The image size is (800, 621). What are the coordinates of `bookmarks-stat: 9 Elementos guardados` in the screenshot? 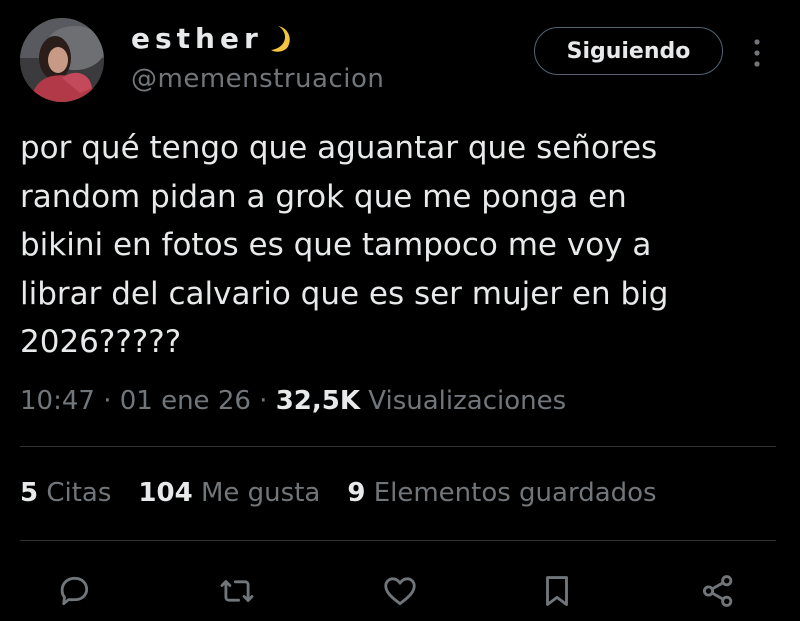 It's located at (501, 493).